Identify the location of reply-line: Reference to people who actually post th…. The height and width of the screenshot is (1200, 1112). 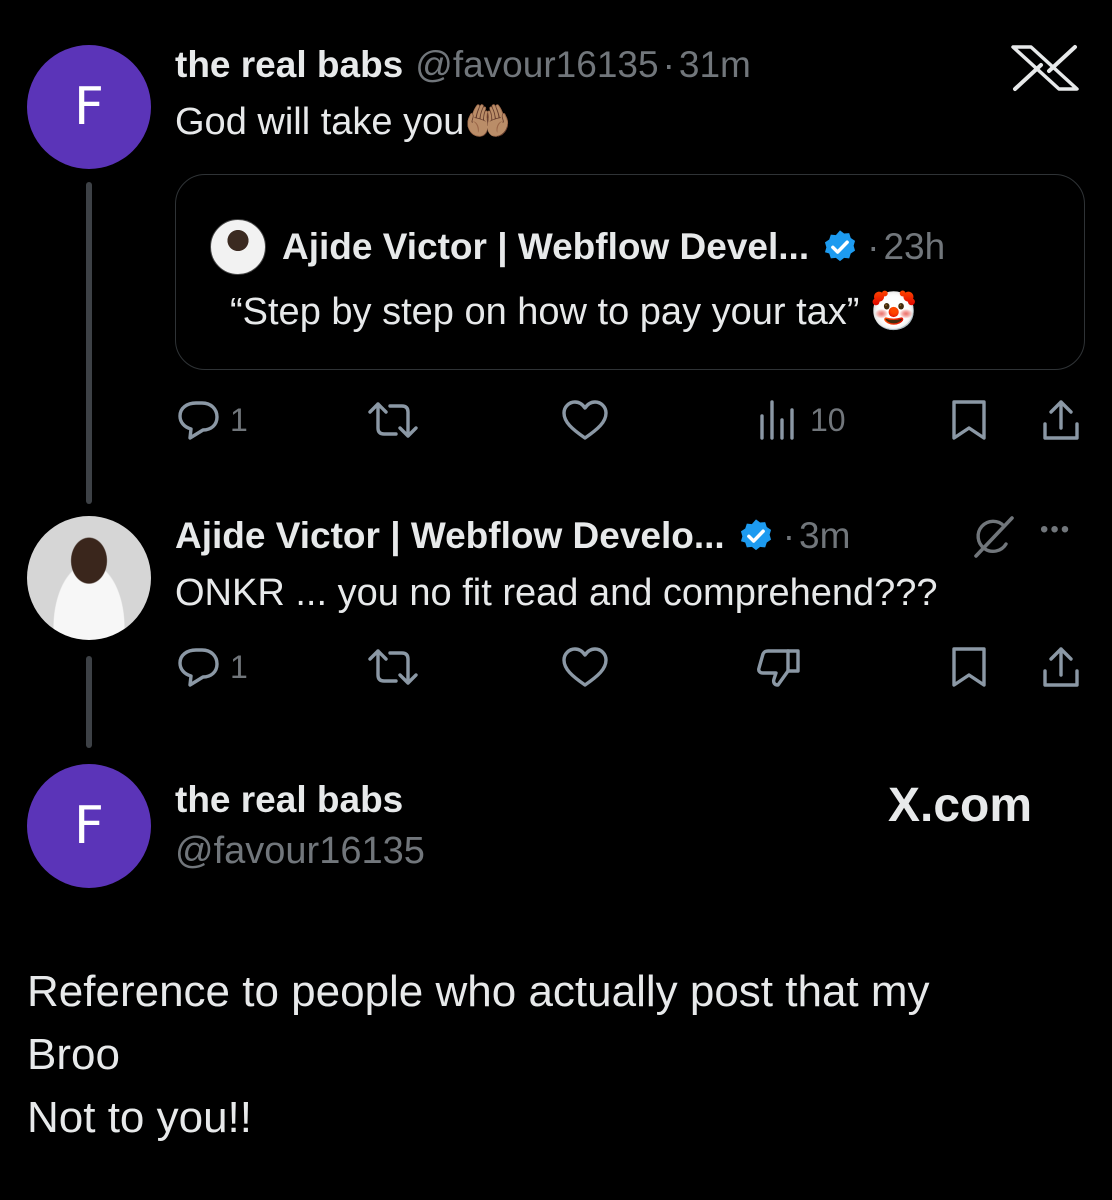
(478, 991).